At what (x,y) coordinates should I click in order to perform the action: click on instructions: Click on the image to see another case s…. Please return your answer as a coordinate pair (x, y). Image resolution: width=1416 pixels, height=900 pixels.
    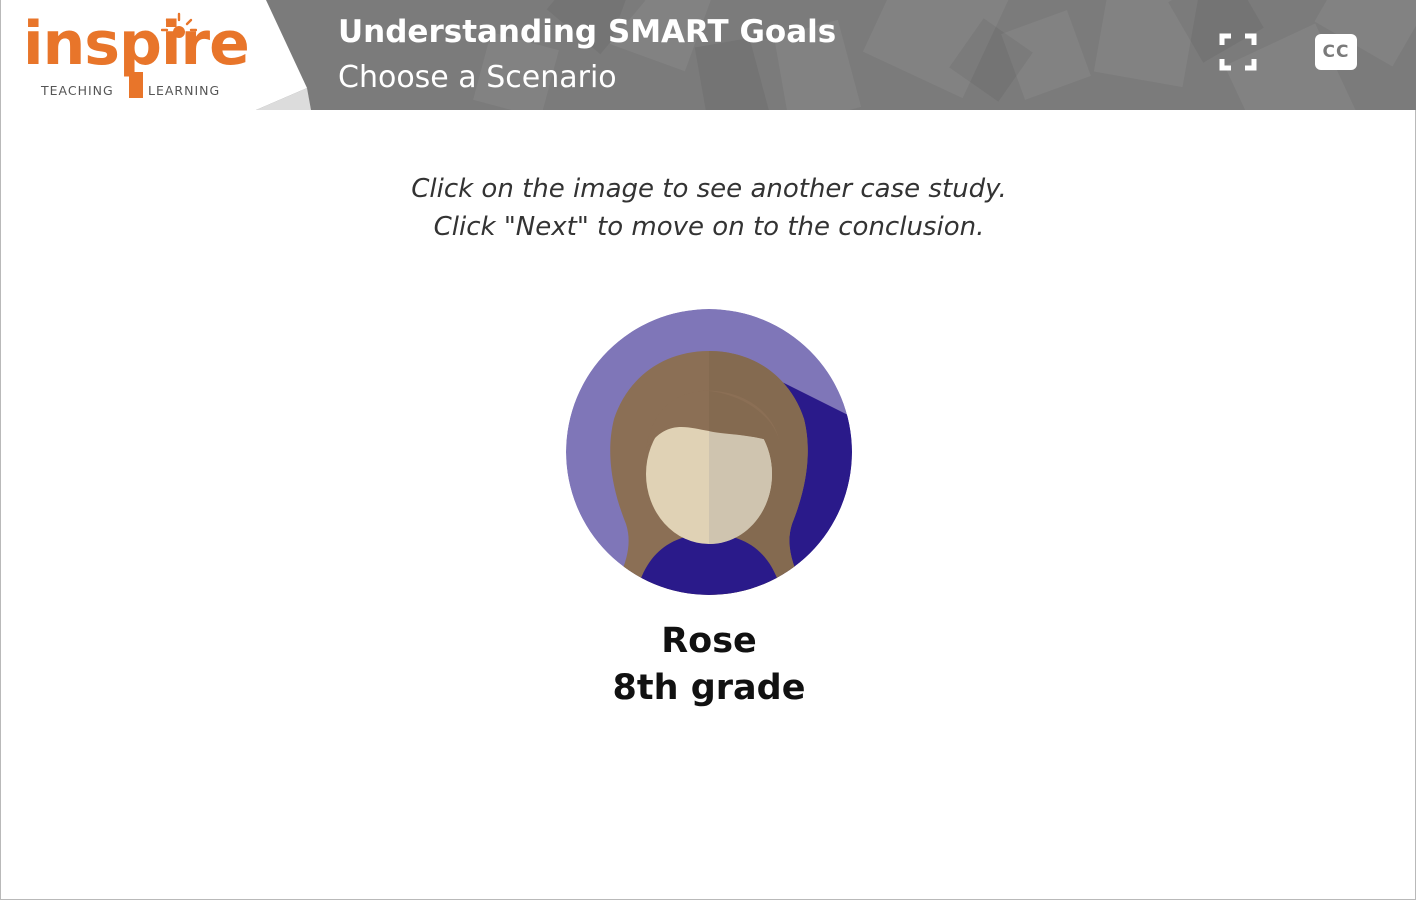
    Looking at the image, I should click on (708, 208).